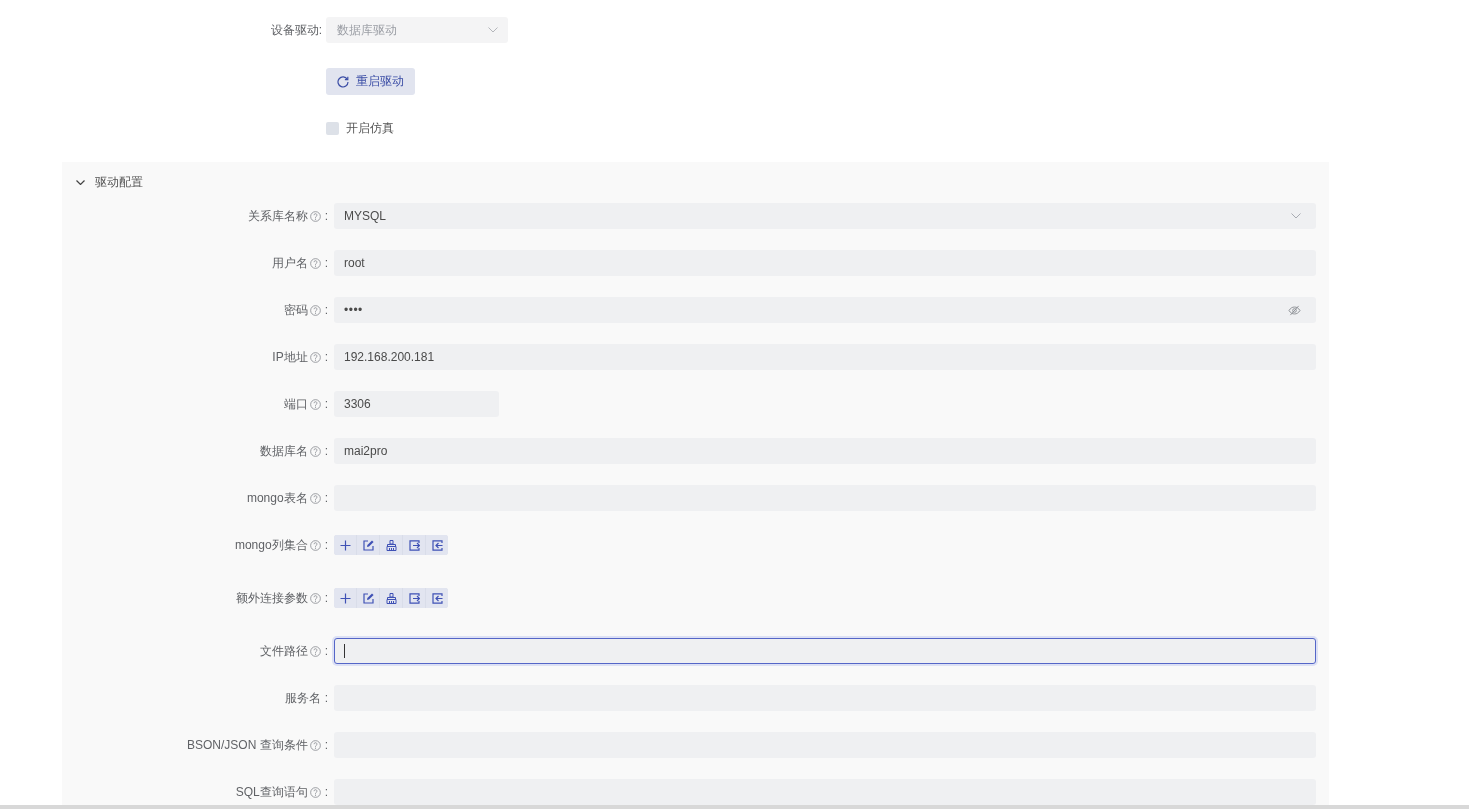  Describe the element at coordinates (825, 216) in the screenshot. I see `select-field: MYSQL` at that location.